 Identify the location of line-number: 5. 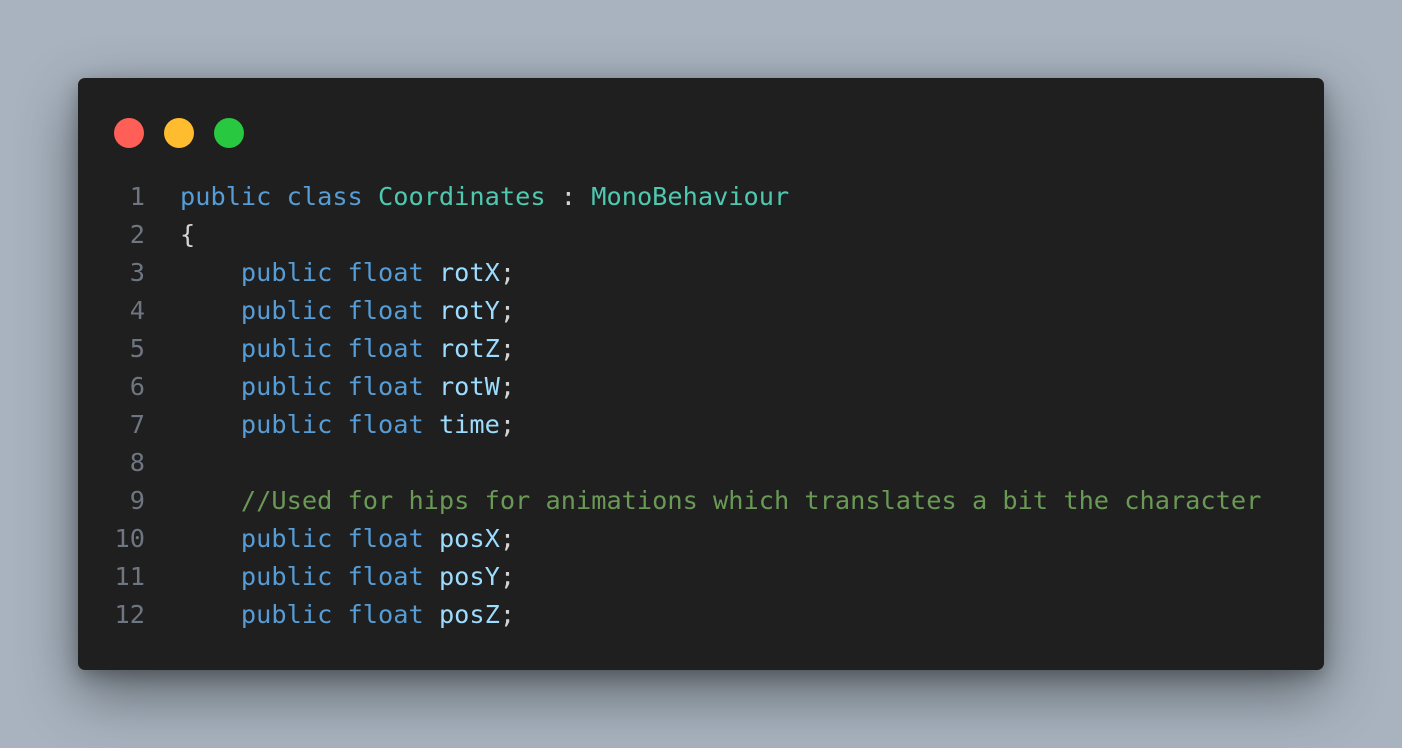
(137, 348).